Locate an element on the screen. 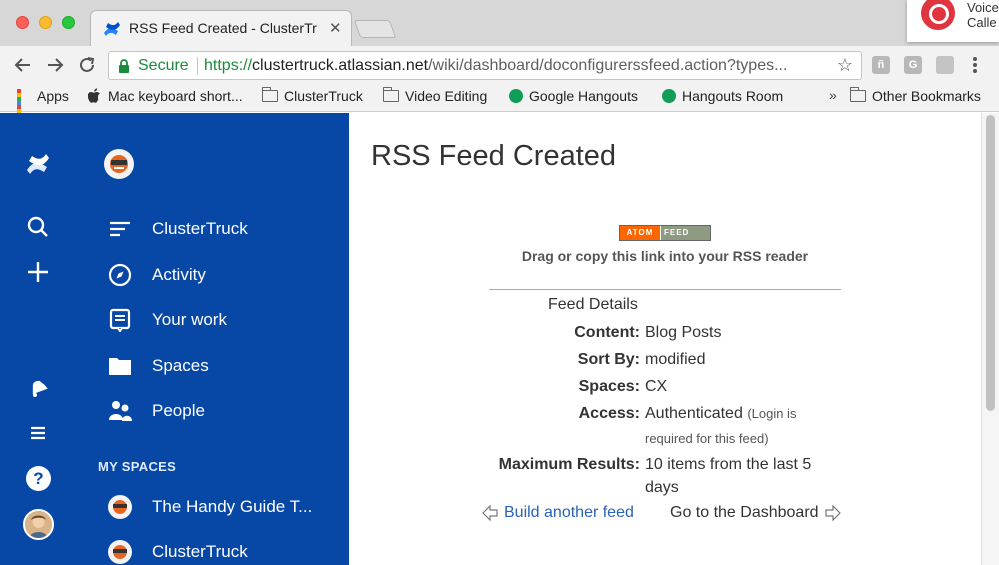  maximize-window-button is located at coordinates (68, 22).